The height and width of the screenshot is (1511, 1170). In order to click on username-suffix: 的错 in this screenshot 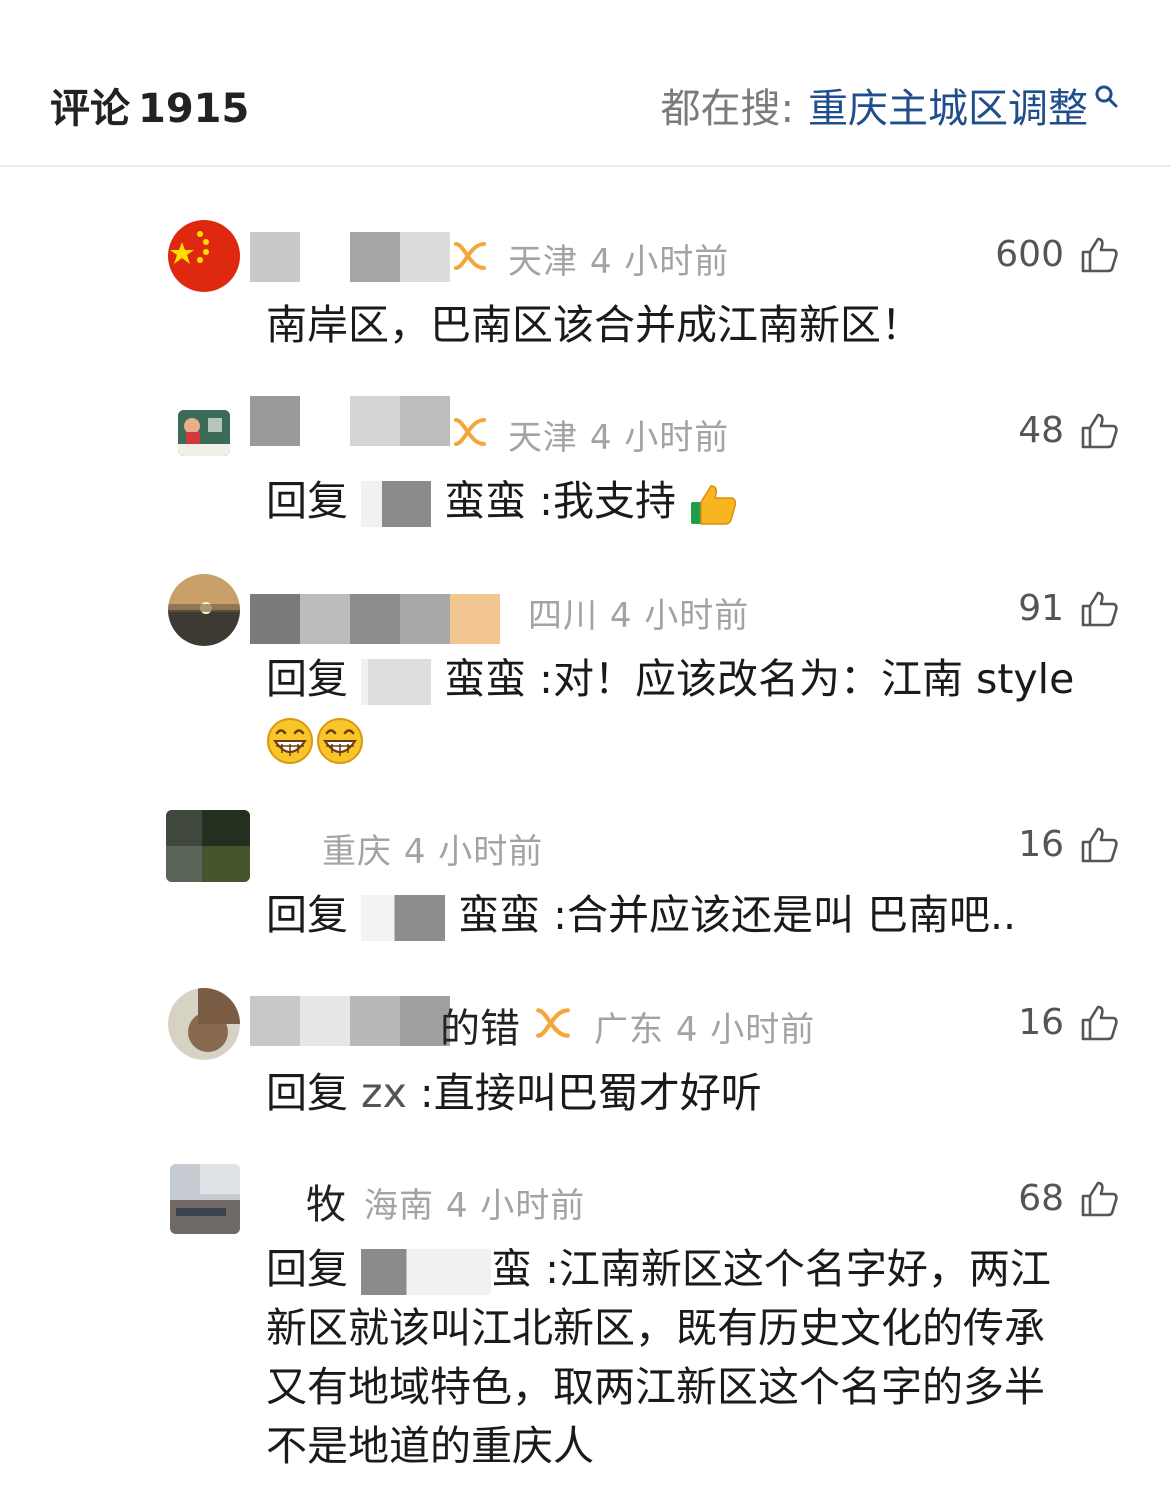, I will do `click(480, 1025)`.